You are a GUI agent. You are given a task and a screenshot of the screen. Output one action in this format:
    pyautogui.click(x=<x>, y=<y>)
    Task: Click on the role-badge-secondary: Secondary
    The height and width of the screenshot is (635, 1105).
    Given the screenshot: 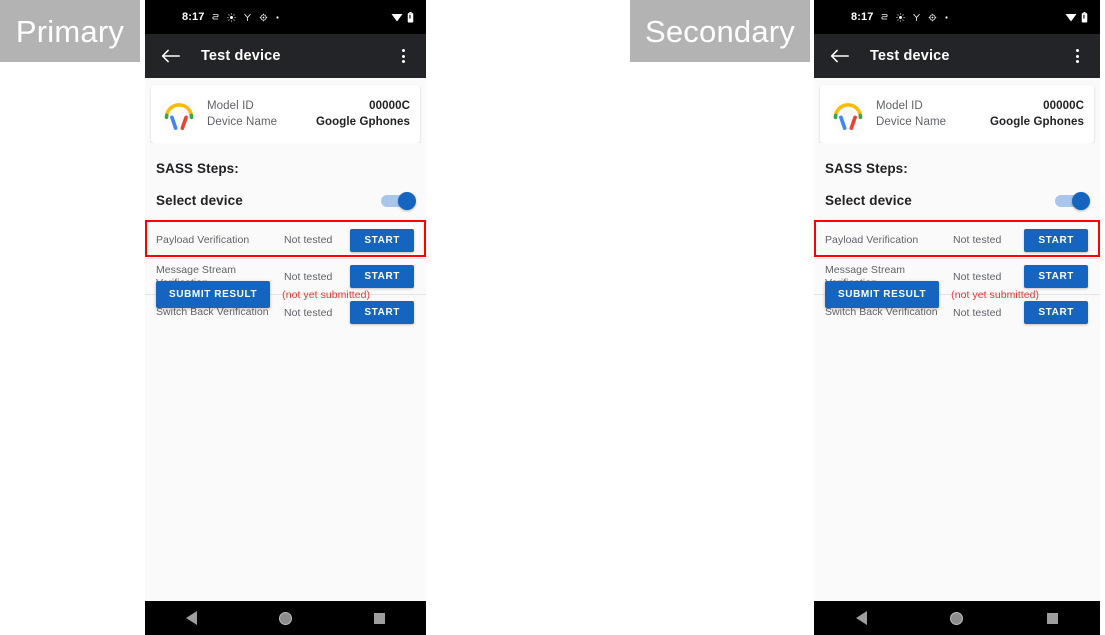 What is the action you would take?
    pyautogui.click(x=720, y=31)
    